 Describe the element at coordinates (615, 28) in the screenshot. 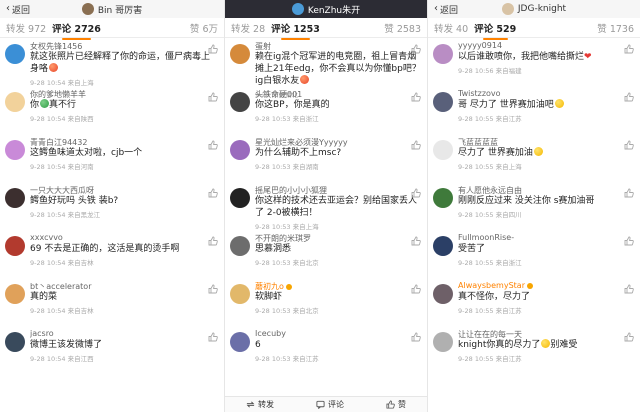

I see `tab-like: 赞 1736` at that location.